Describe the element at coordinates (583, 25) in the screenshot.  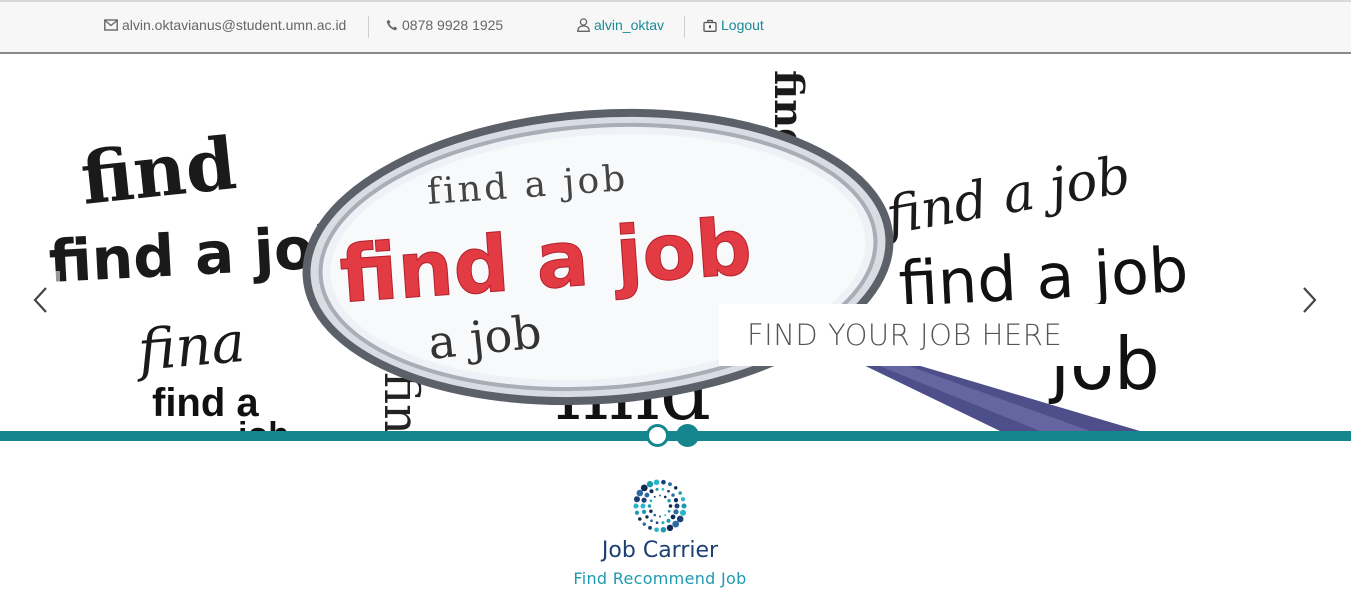
I see `user-icon` at that location.